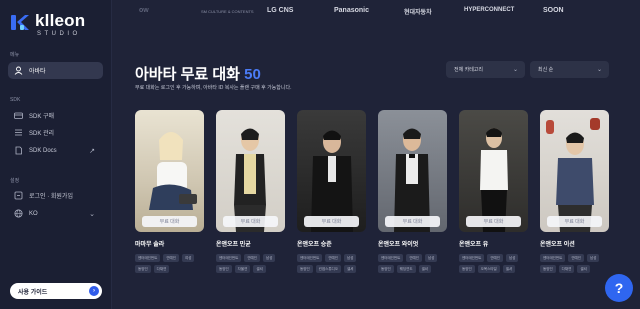 The width and height of the screenshot is (640, 309). I want to click on avatar-card: 무료 대화 온앤오프 민균 엔터테인먼트 연예인 남성 동양인 자율연 셀셔, so click(250, 191).